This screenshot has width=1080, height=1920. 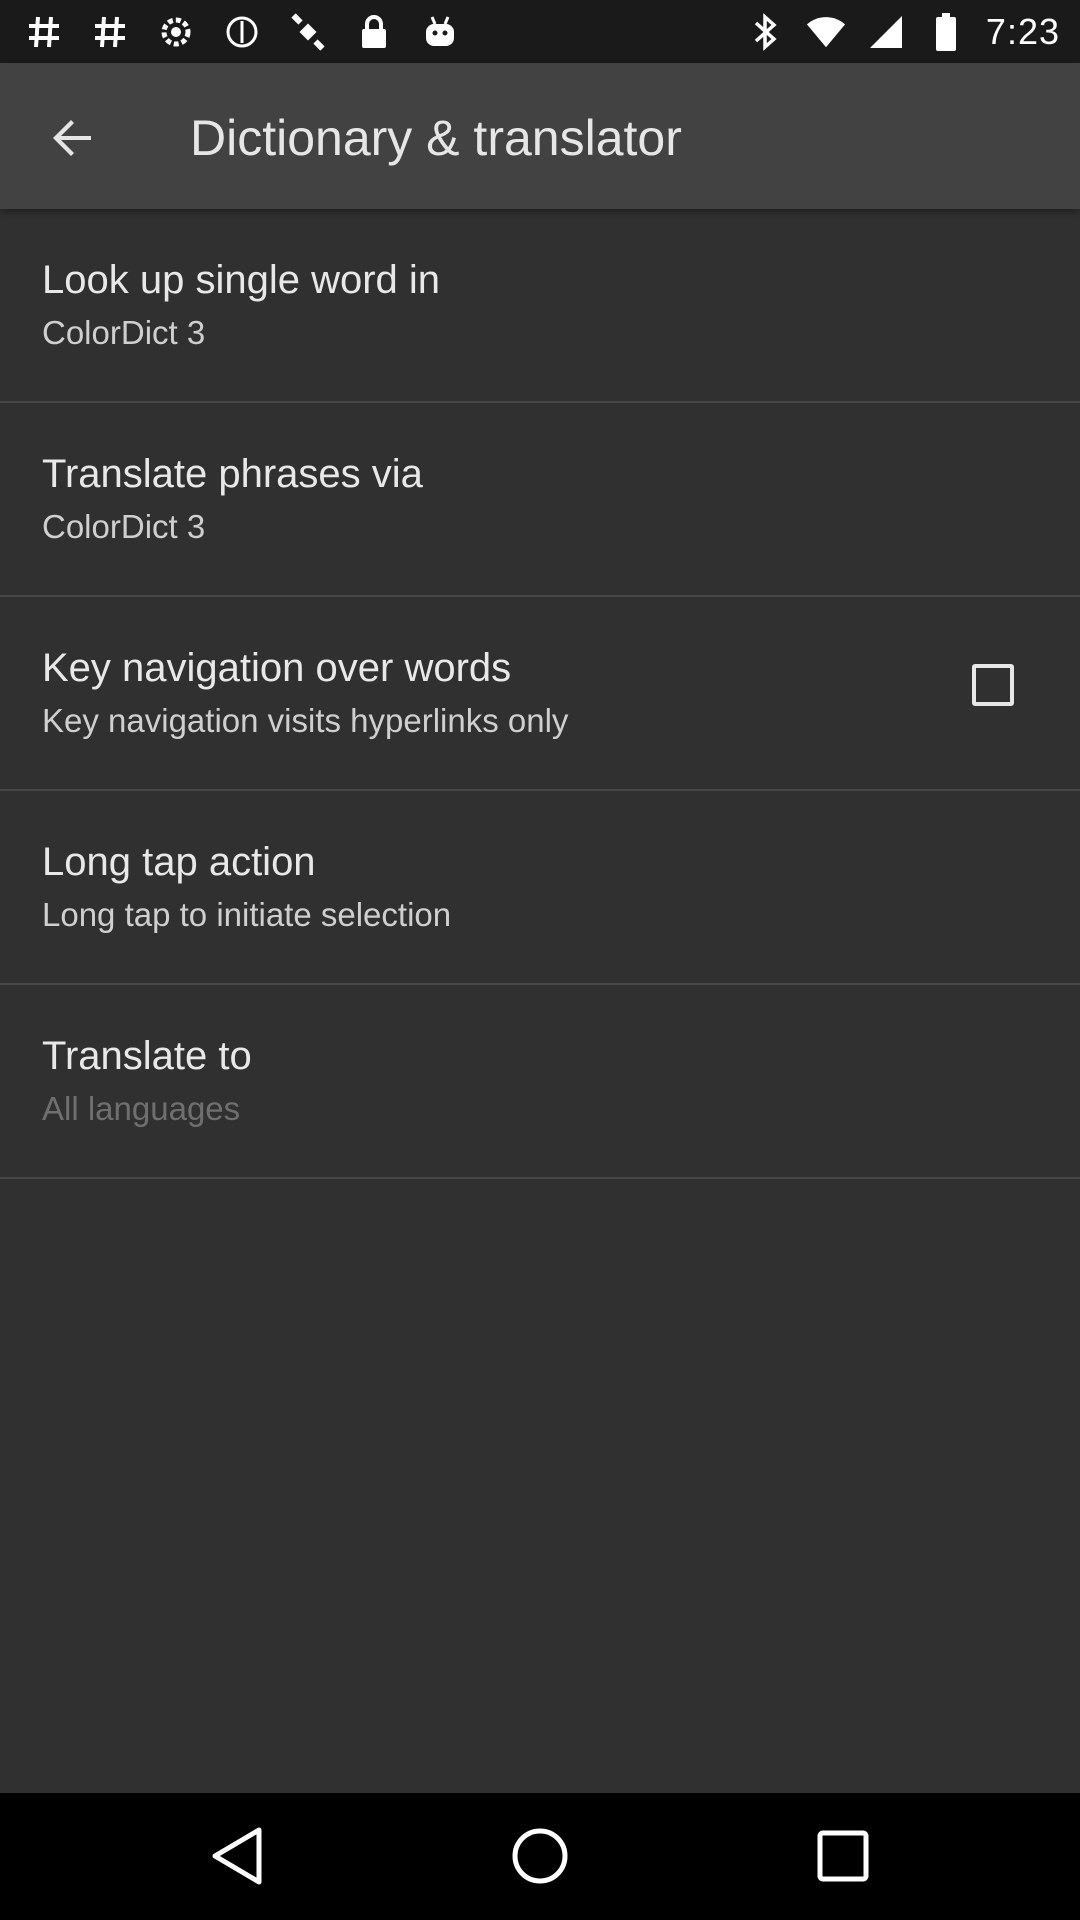 I want to click on key-navigation-checkbox, so click(x=993, y=685).